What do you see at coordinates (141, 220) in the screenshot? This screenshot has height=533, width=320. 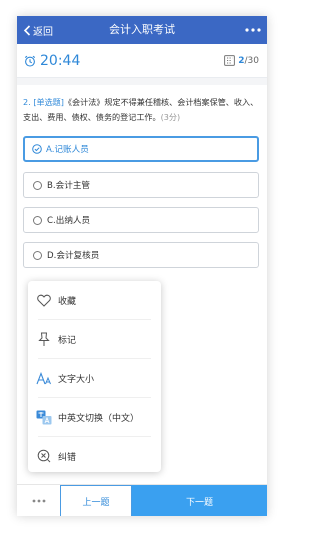 I see `option-c: C.出纳人员` at bounding box center [141, 220].